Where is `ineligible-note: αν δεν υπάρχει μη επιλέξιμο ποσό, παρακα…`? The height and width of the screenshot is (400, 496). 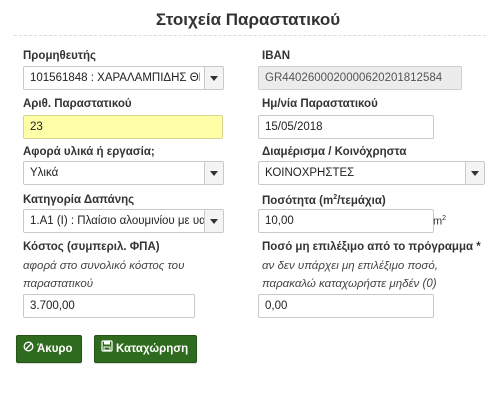
ineligible-note: αν δεν υπάρχει μη επιλέξιμο ποσό, παρακα… is located at coordinates (350, 275).